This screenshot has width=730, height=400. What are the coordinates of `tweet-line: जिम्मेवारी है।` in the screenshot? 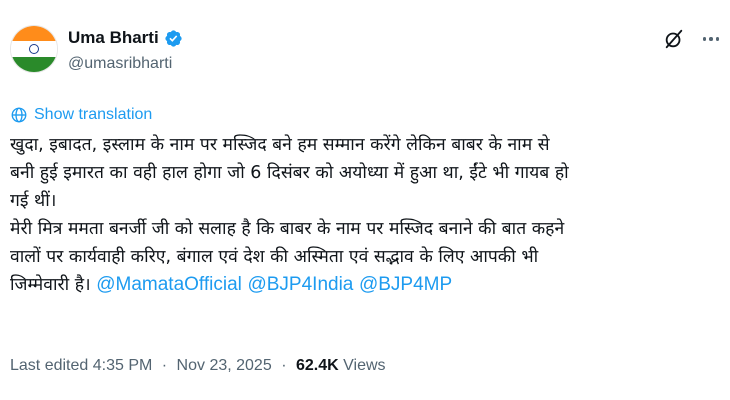 It's located at (50, 285).